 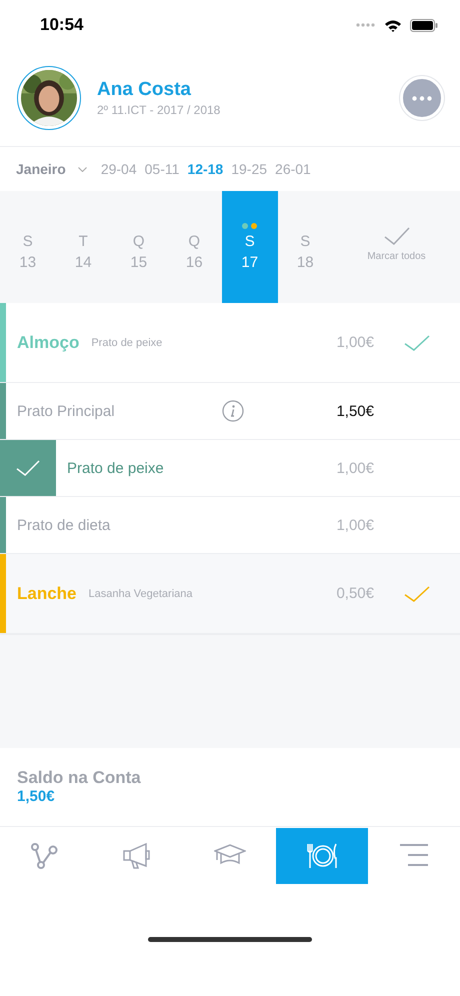 What do you see at coordinates (83, 247) in the screenshot?
I see `day-tab: T 14` at bounding box center [83, 247].